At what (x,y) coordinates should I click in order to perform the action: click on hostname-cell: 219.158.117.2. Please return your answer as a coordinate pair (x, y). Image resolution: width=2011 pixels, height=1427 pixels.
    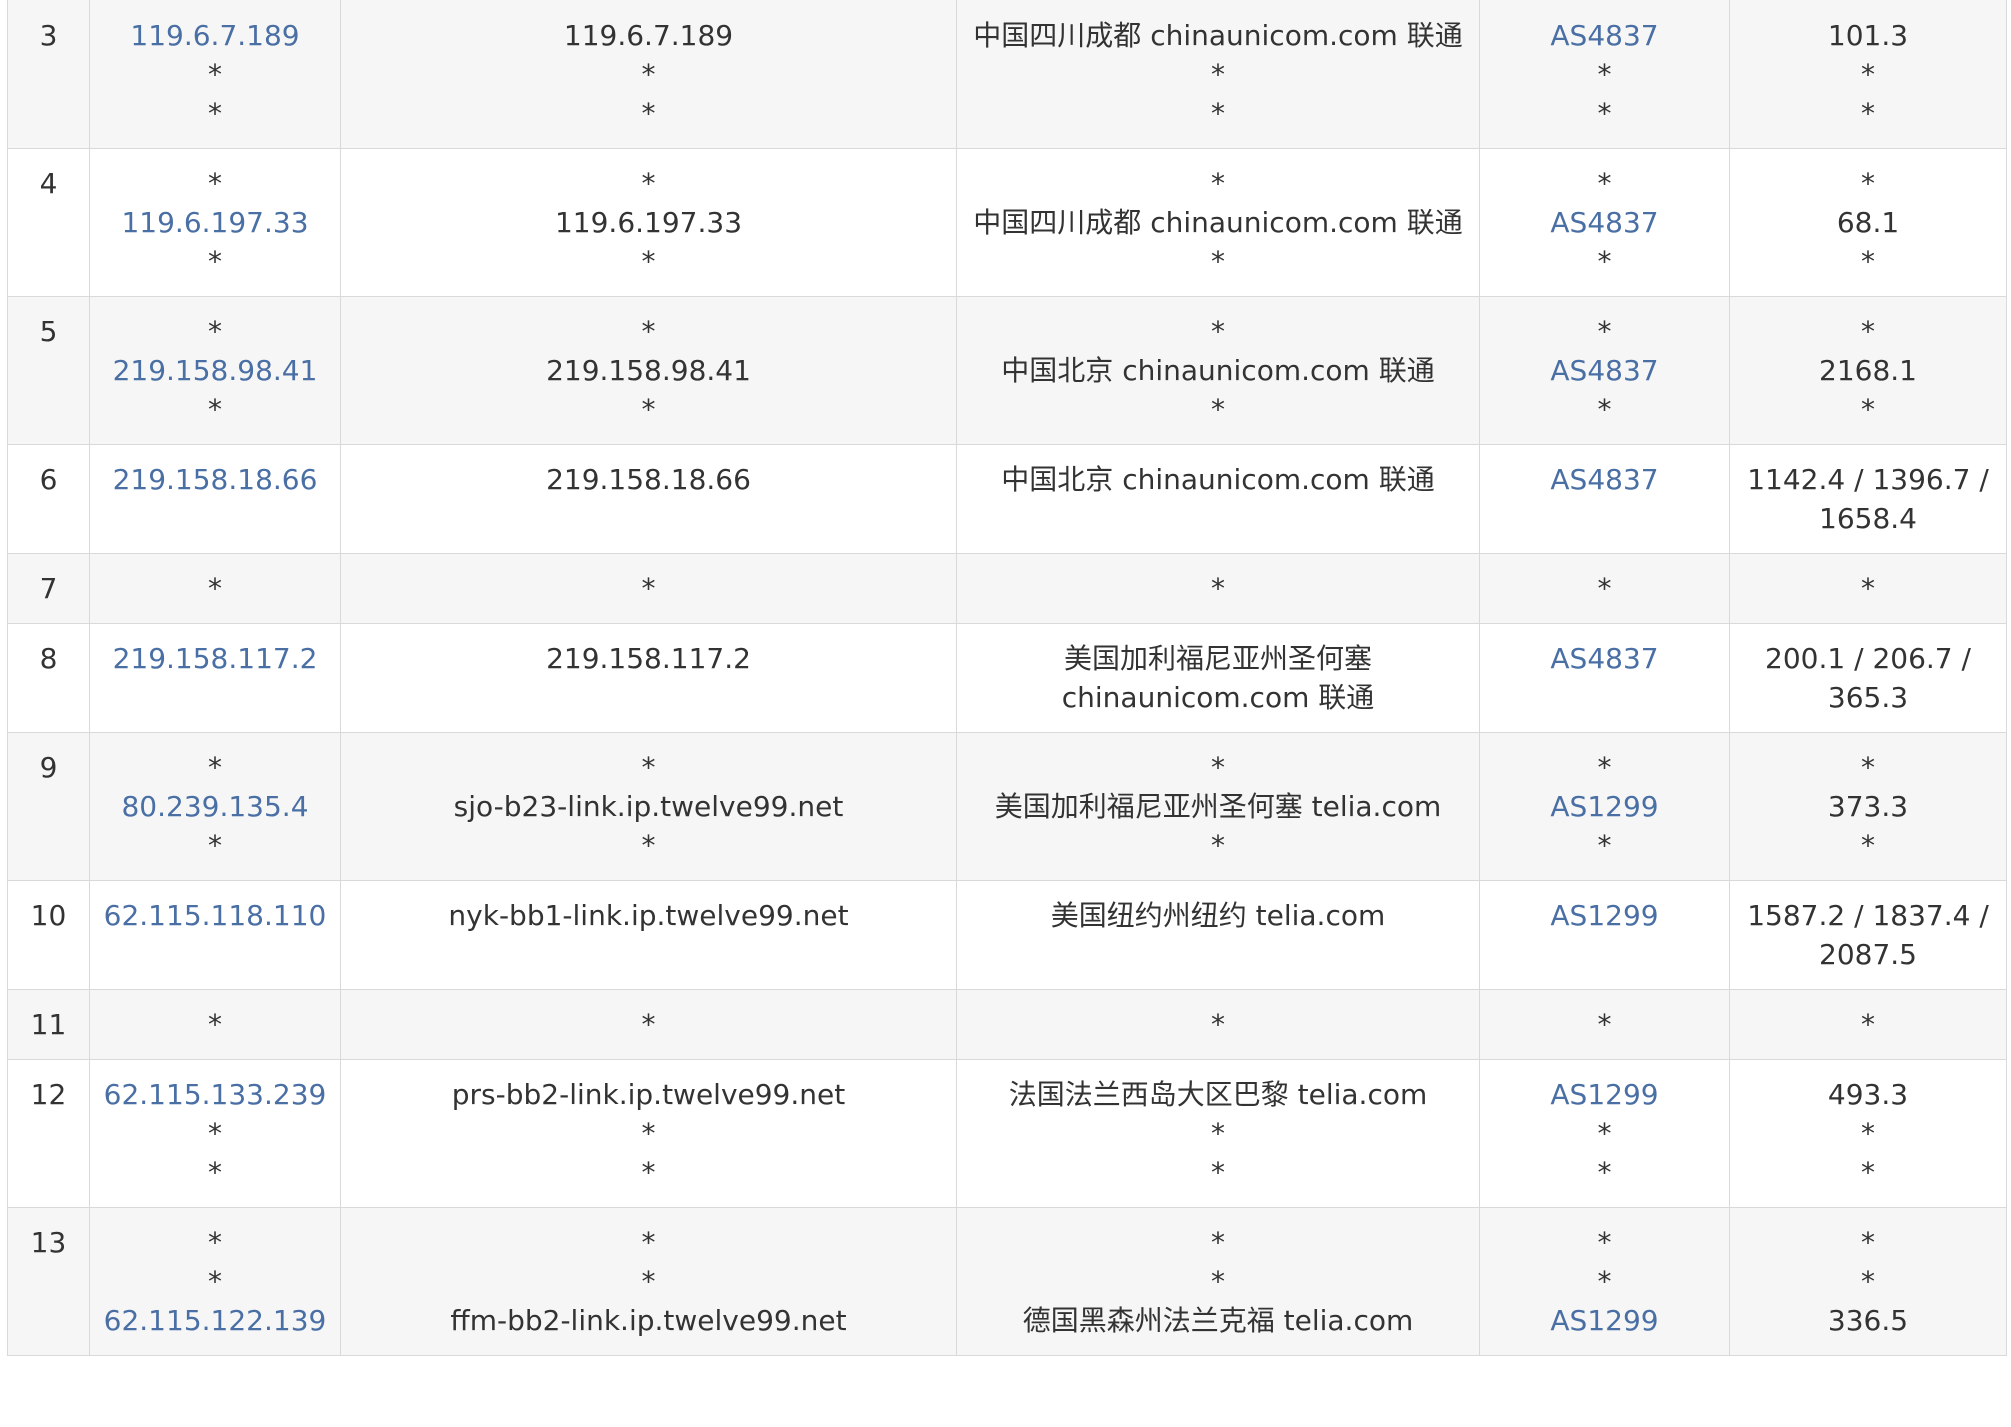
    Looking at the image, I should click on (648, 678).